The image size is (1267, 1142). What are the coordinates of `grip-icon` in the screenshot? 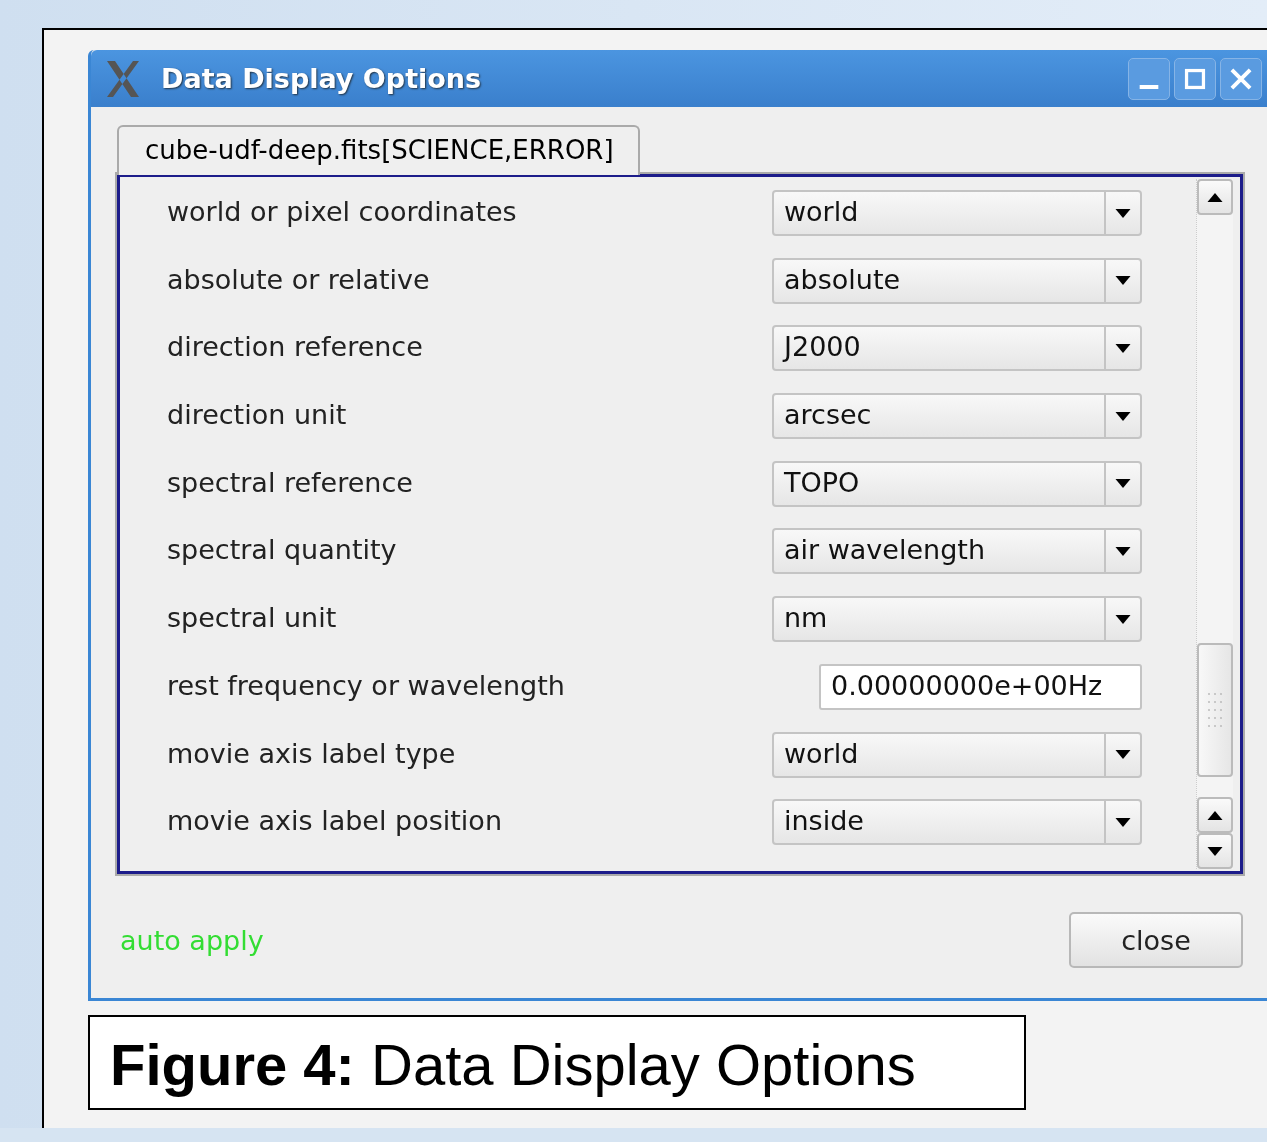 It's located at (1215, 710).